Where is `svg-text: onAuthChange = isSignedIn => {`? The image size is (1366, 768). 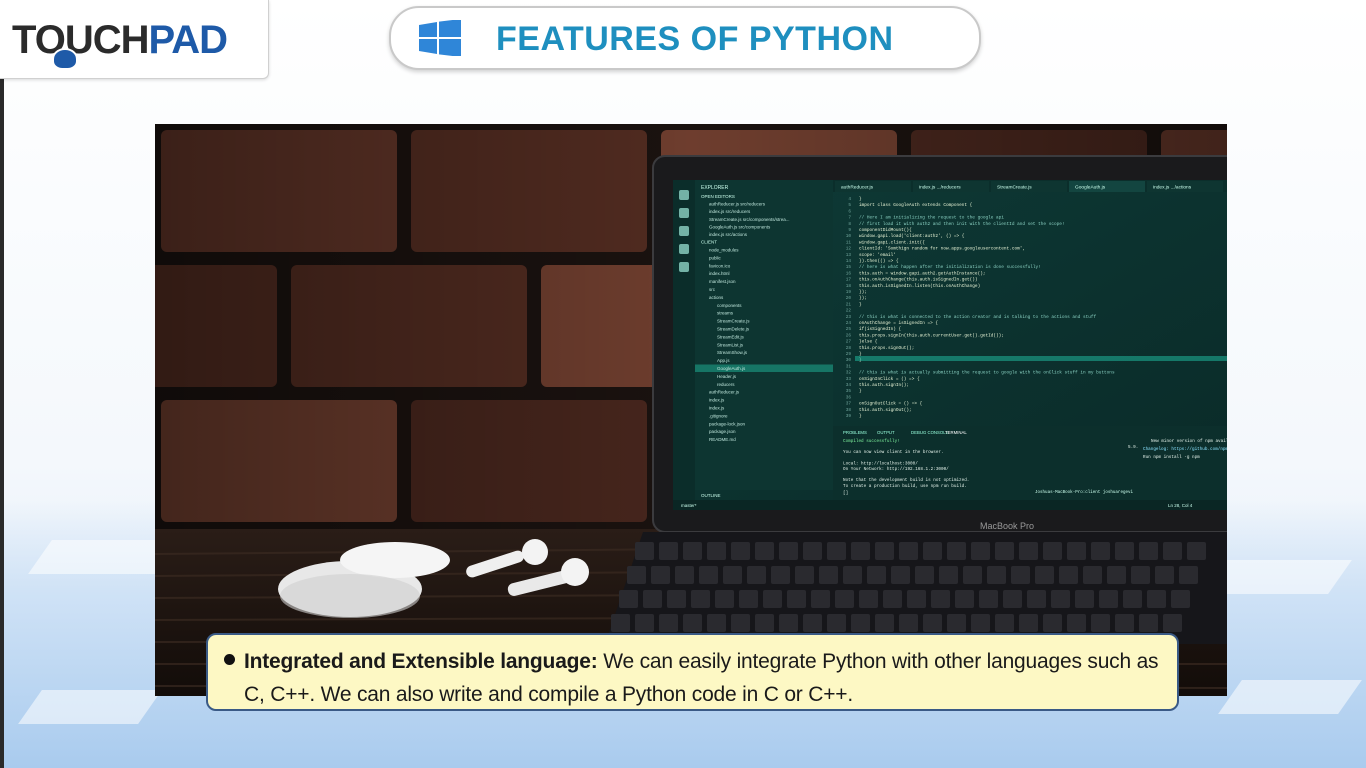
svg-text: onAuthChange = isSignedIn => { is located at coordinates (898, 323).